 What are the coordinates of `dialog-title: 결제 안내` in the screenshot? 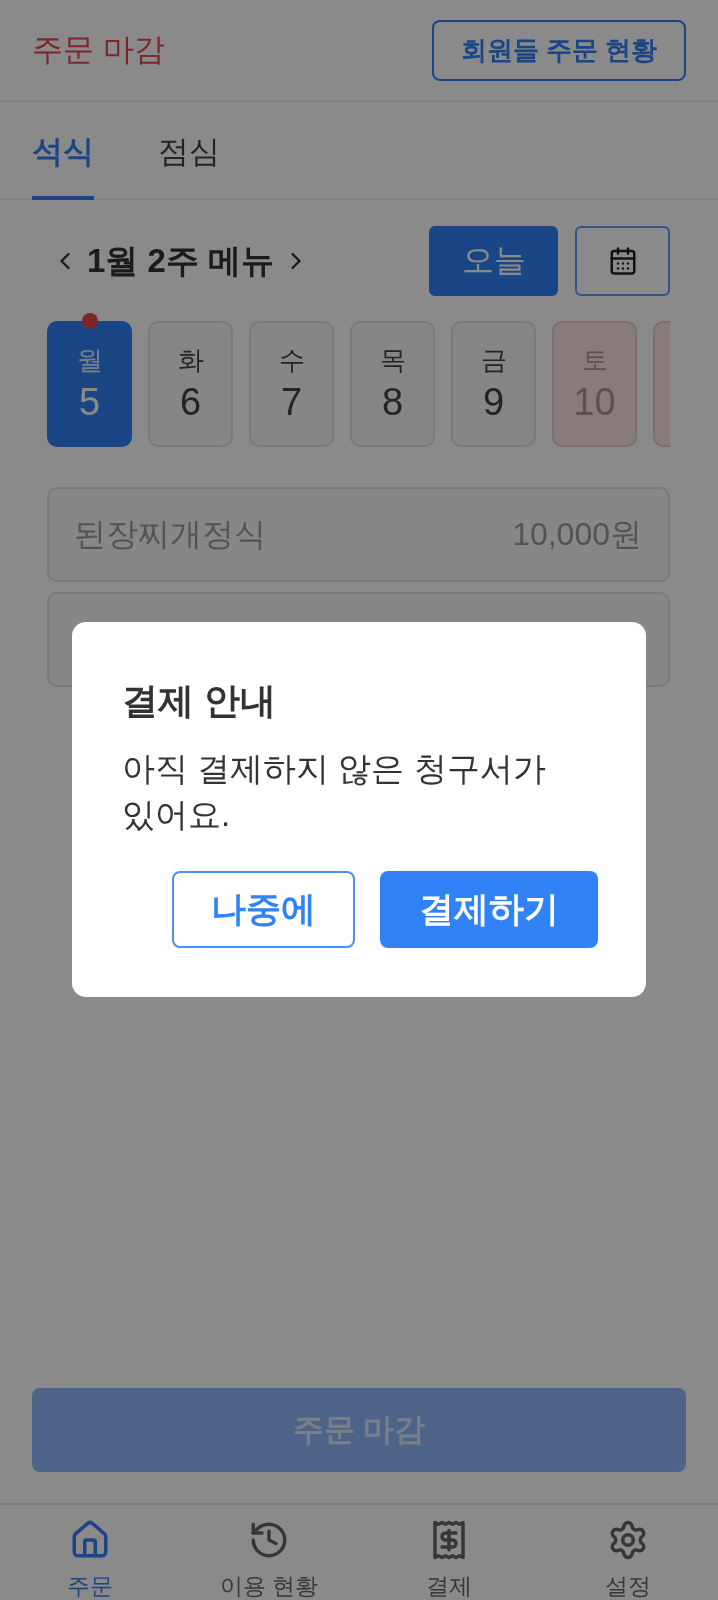 It's located at (199, 701).